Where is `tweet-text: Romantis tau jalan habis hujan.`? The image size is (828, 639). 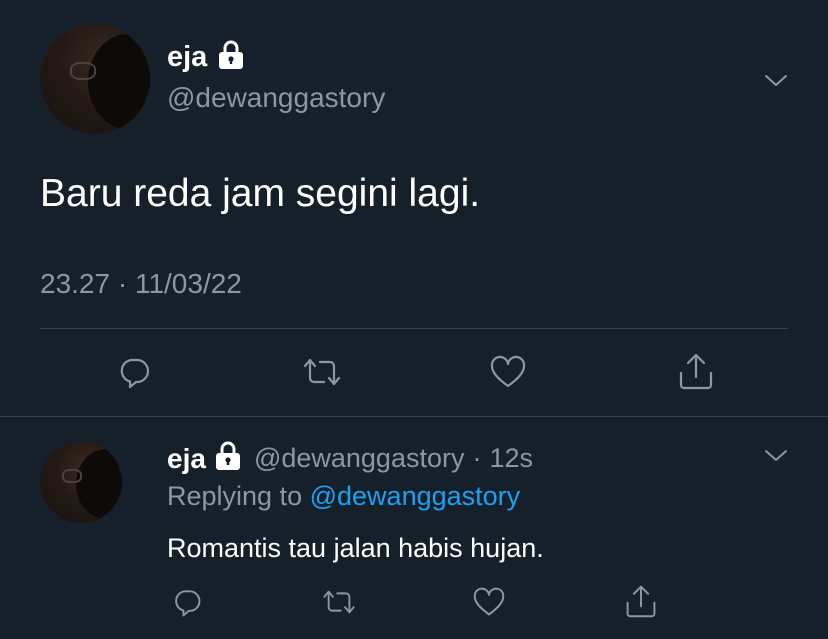
tweet-text: Romantis tau jalan habis hujan. is located at coordinates (355, 548).